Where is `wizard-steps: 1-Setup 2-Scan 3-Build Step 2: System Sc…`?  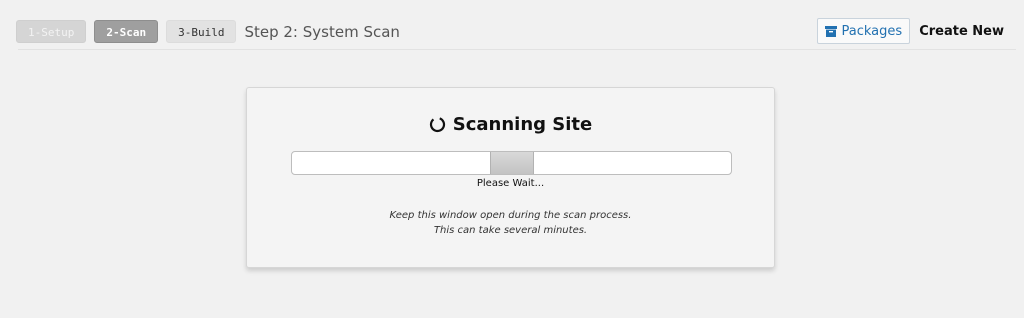 wizard-steps: 1-Setup 2-Scan 3-Build Step 2: System Sc… is located at coordinates (208, 31).